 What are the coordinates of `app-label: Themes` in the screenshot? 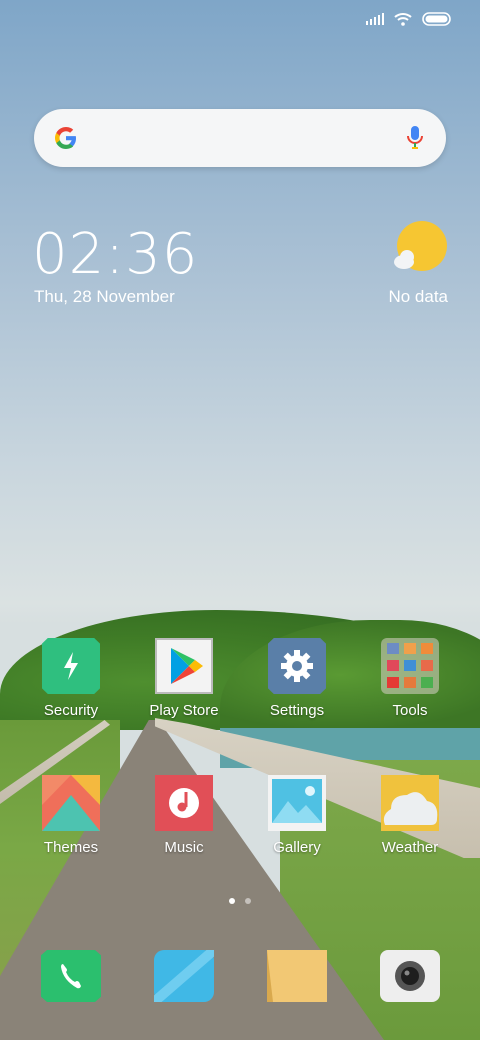 It's located at (71, 847).